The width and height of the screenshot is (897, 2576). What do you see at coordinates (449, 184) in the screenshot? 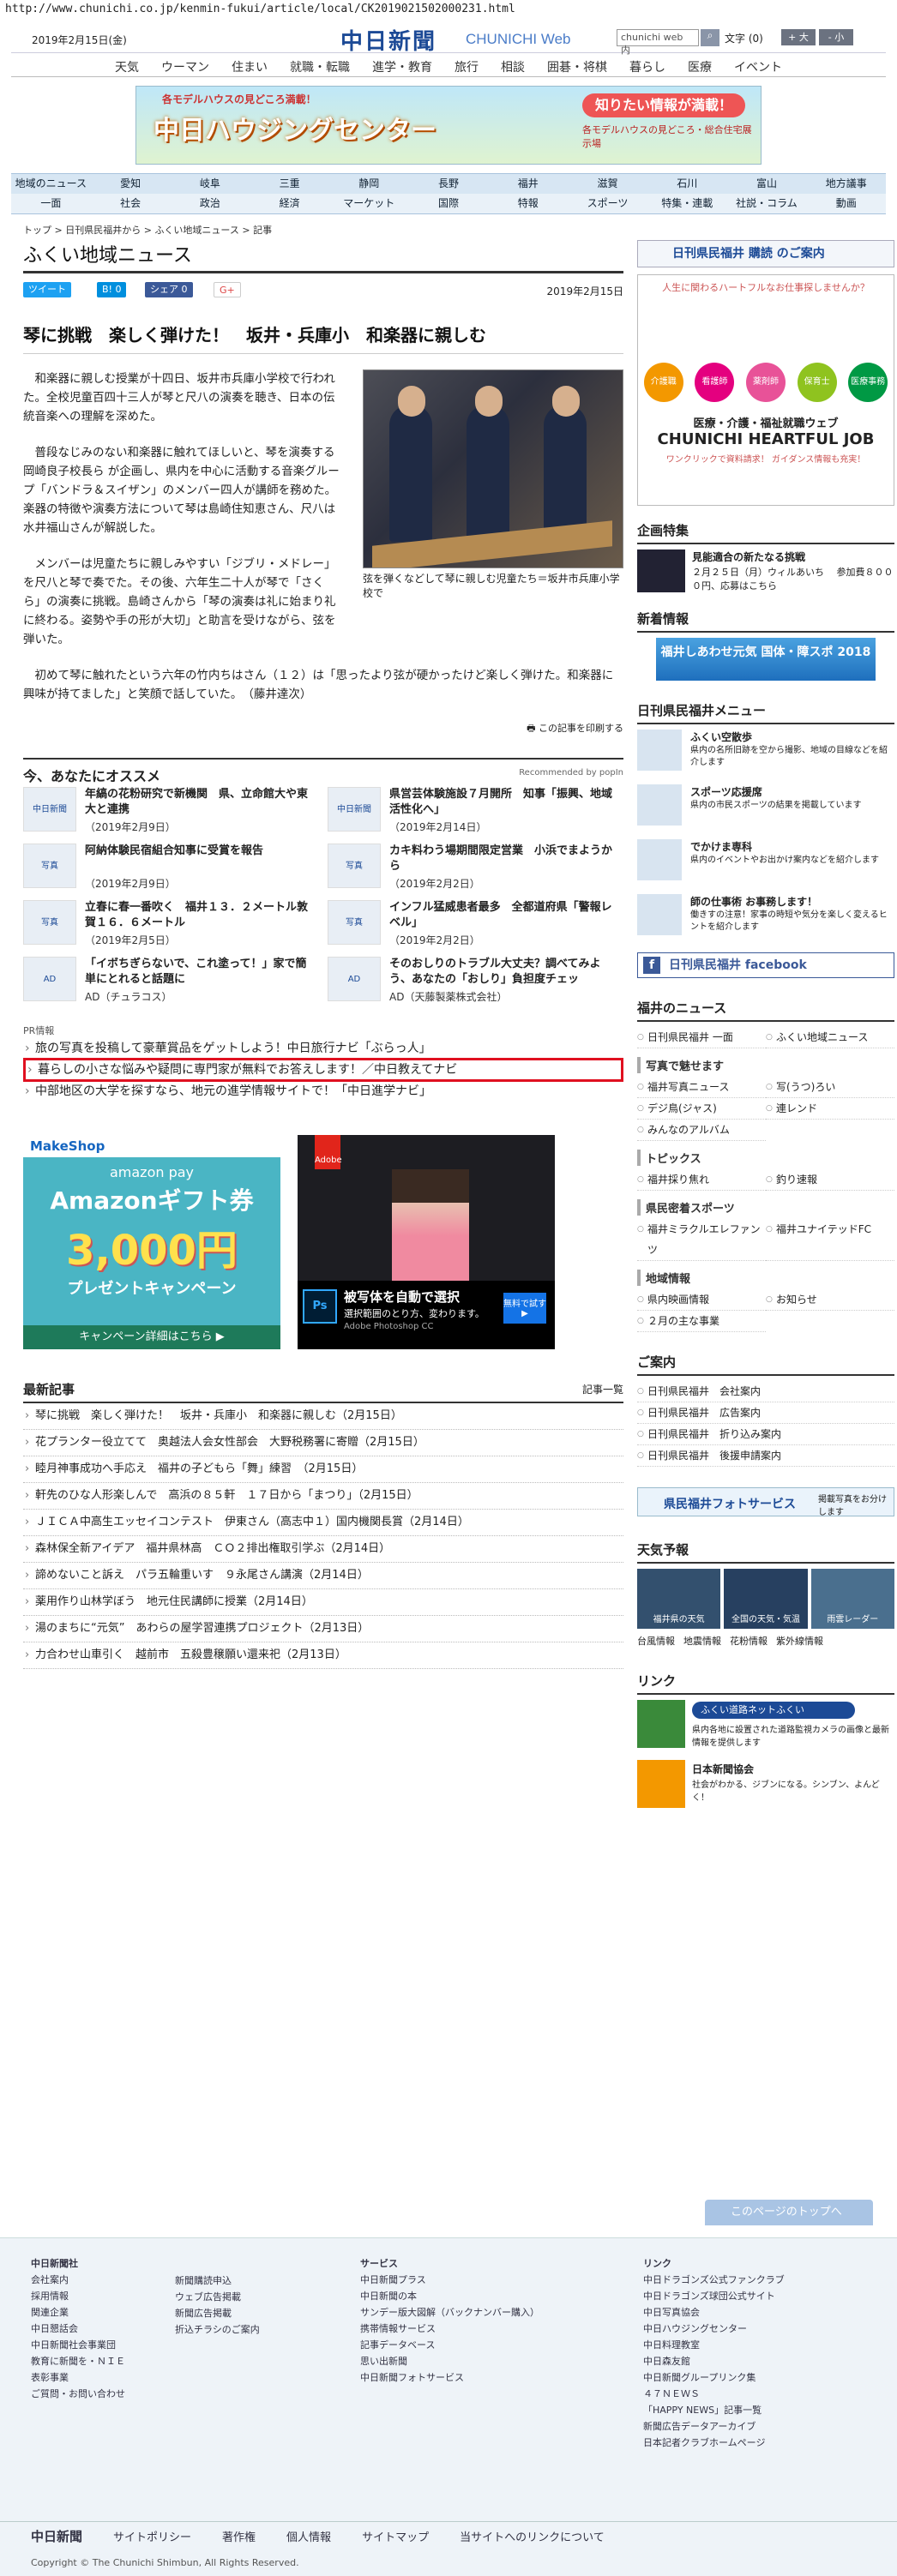
I see `region-nav-item: 長野` at bounding box center [449, 184].